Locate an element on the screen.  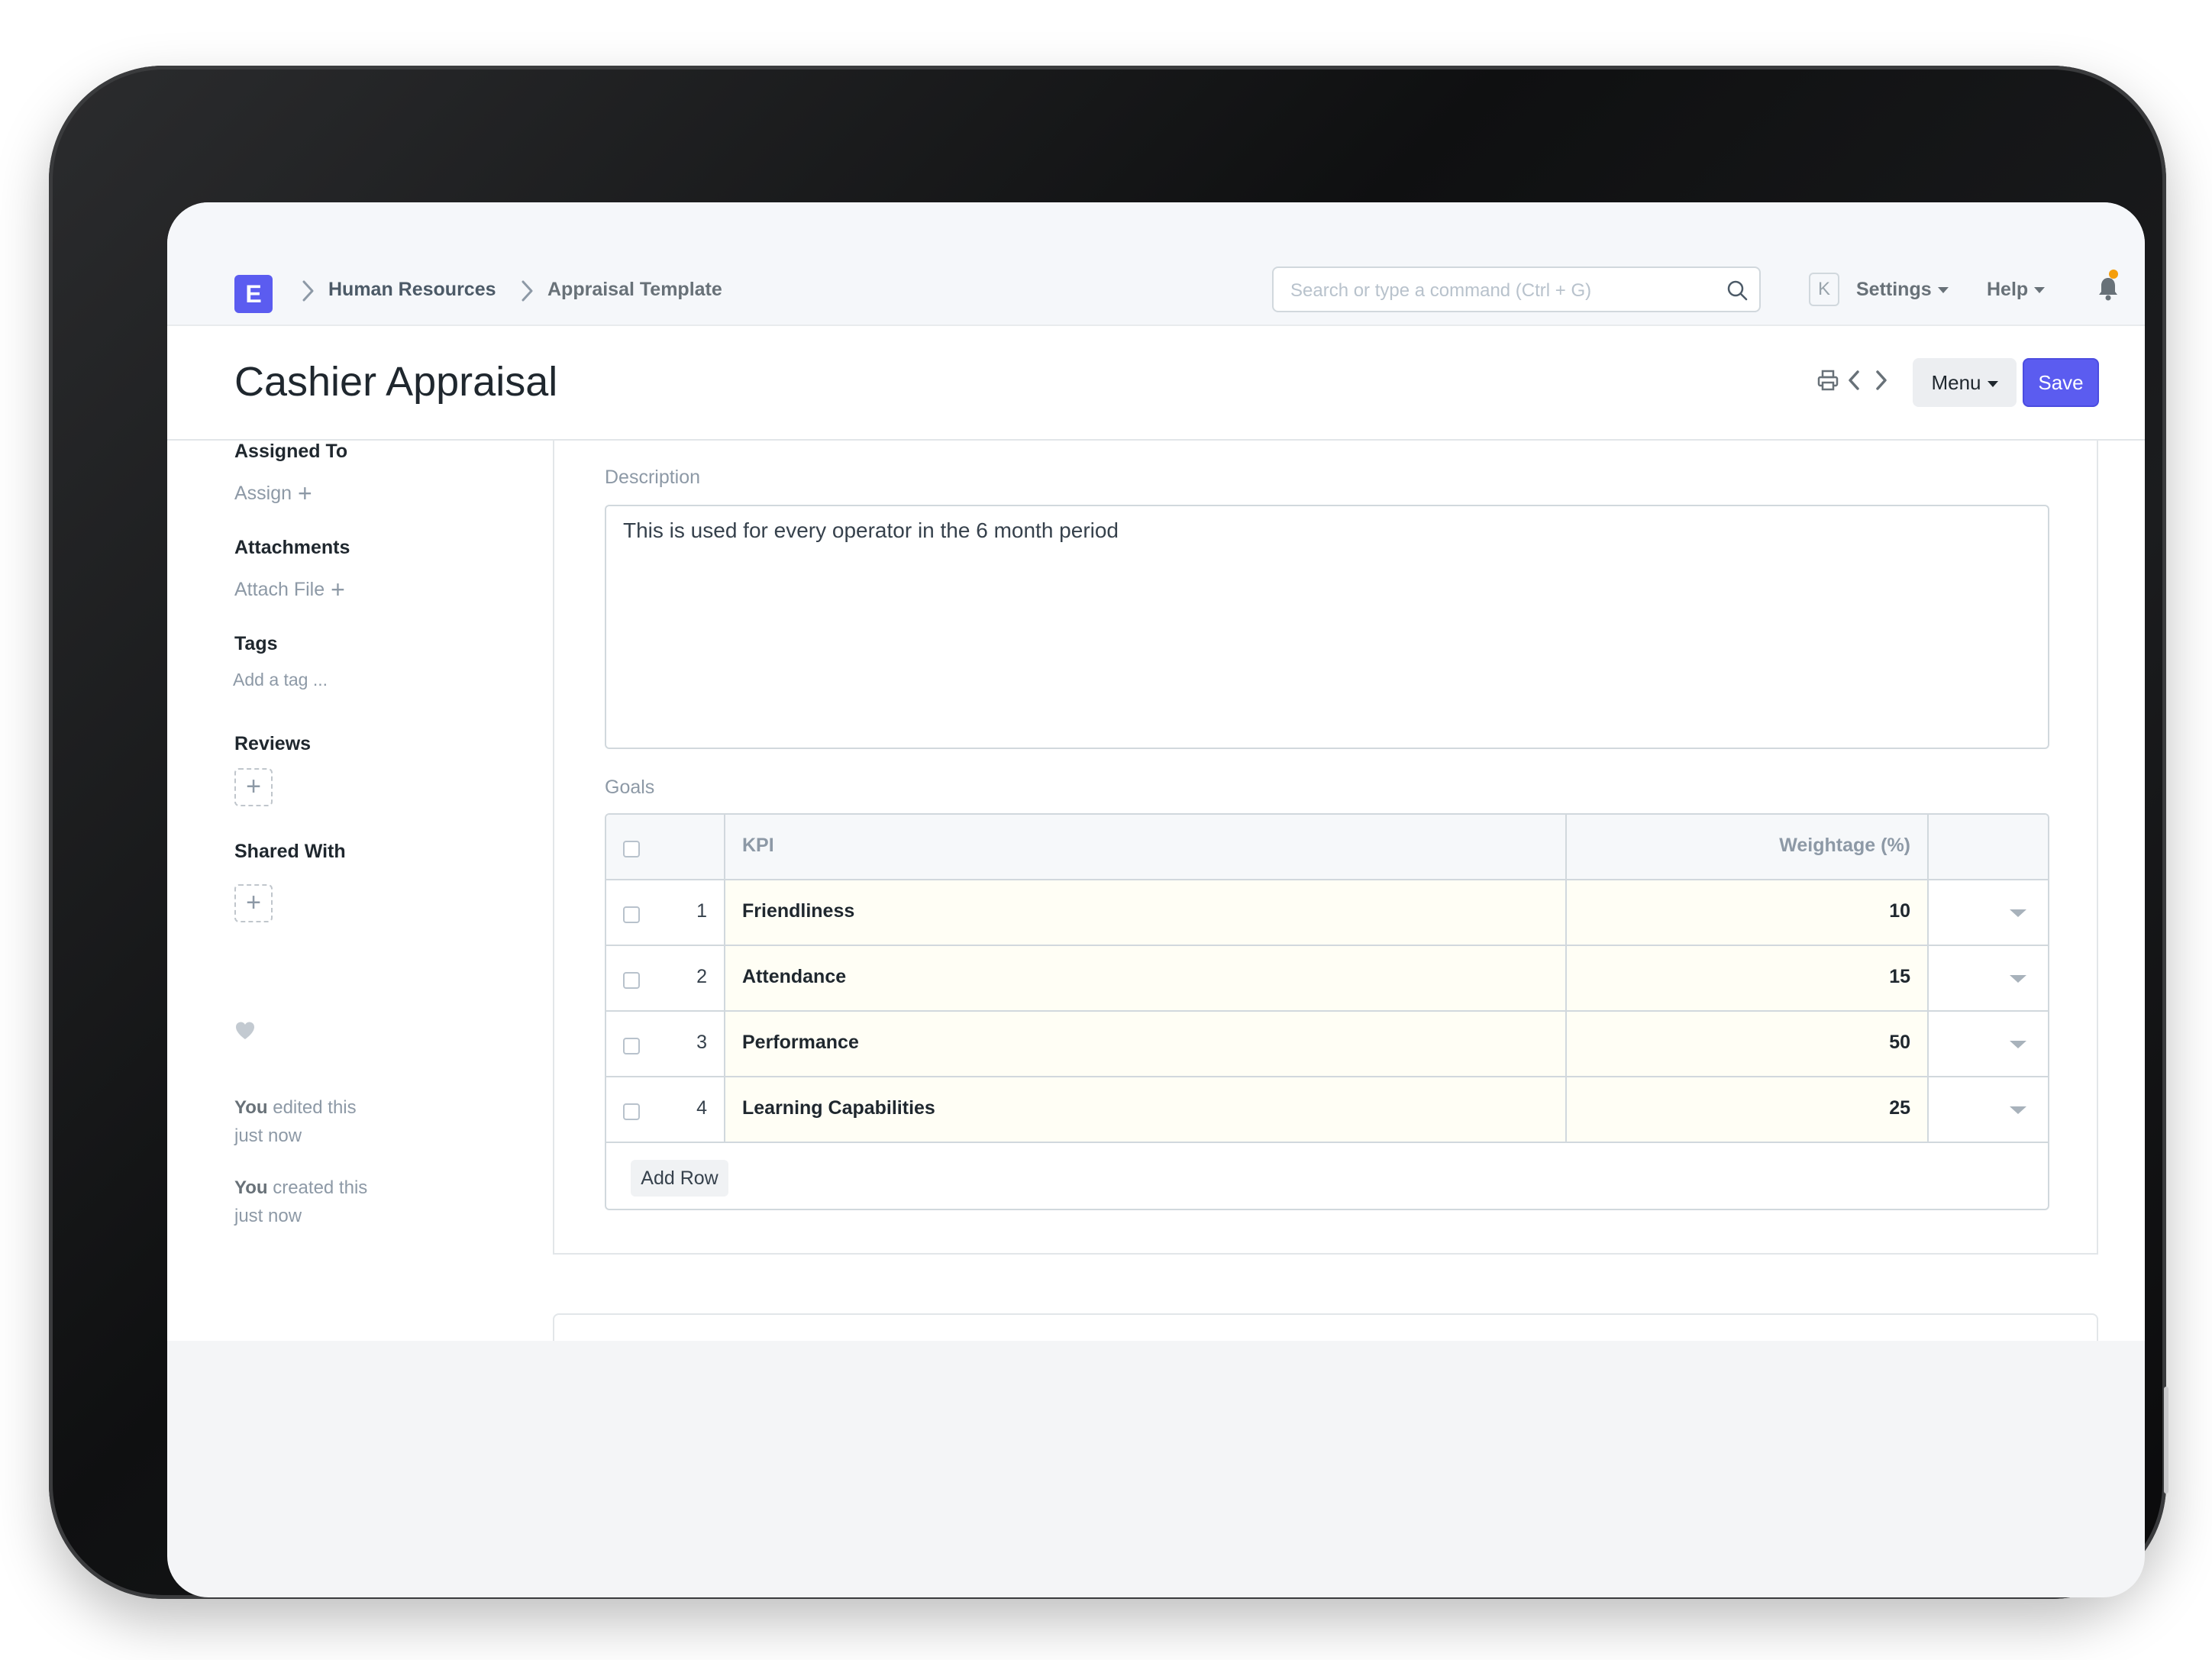
table-header-row: KPI Weightage (%) is located at coordinates (1327, 847).